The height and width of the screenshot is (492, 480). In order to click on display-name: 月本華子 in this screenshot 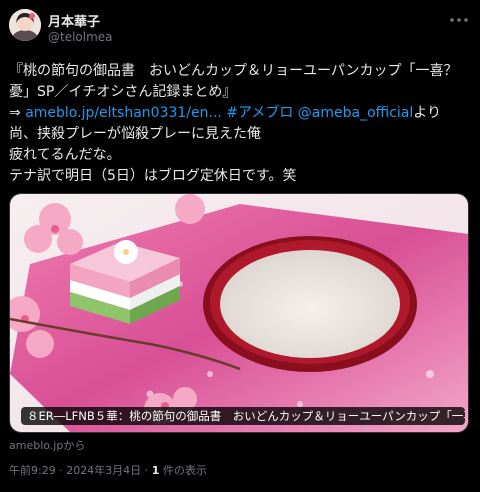, I will do `click(74, 20)`.